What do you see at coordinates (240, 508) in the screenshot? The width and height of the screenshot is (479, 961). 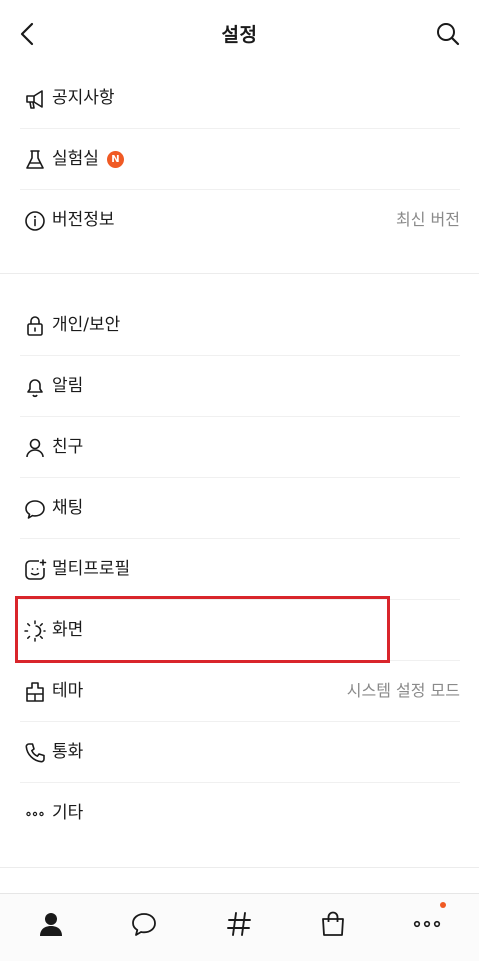 I see `settings-item-chat: 채팅` at bounding box center [240, 508].